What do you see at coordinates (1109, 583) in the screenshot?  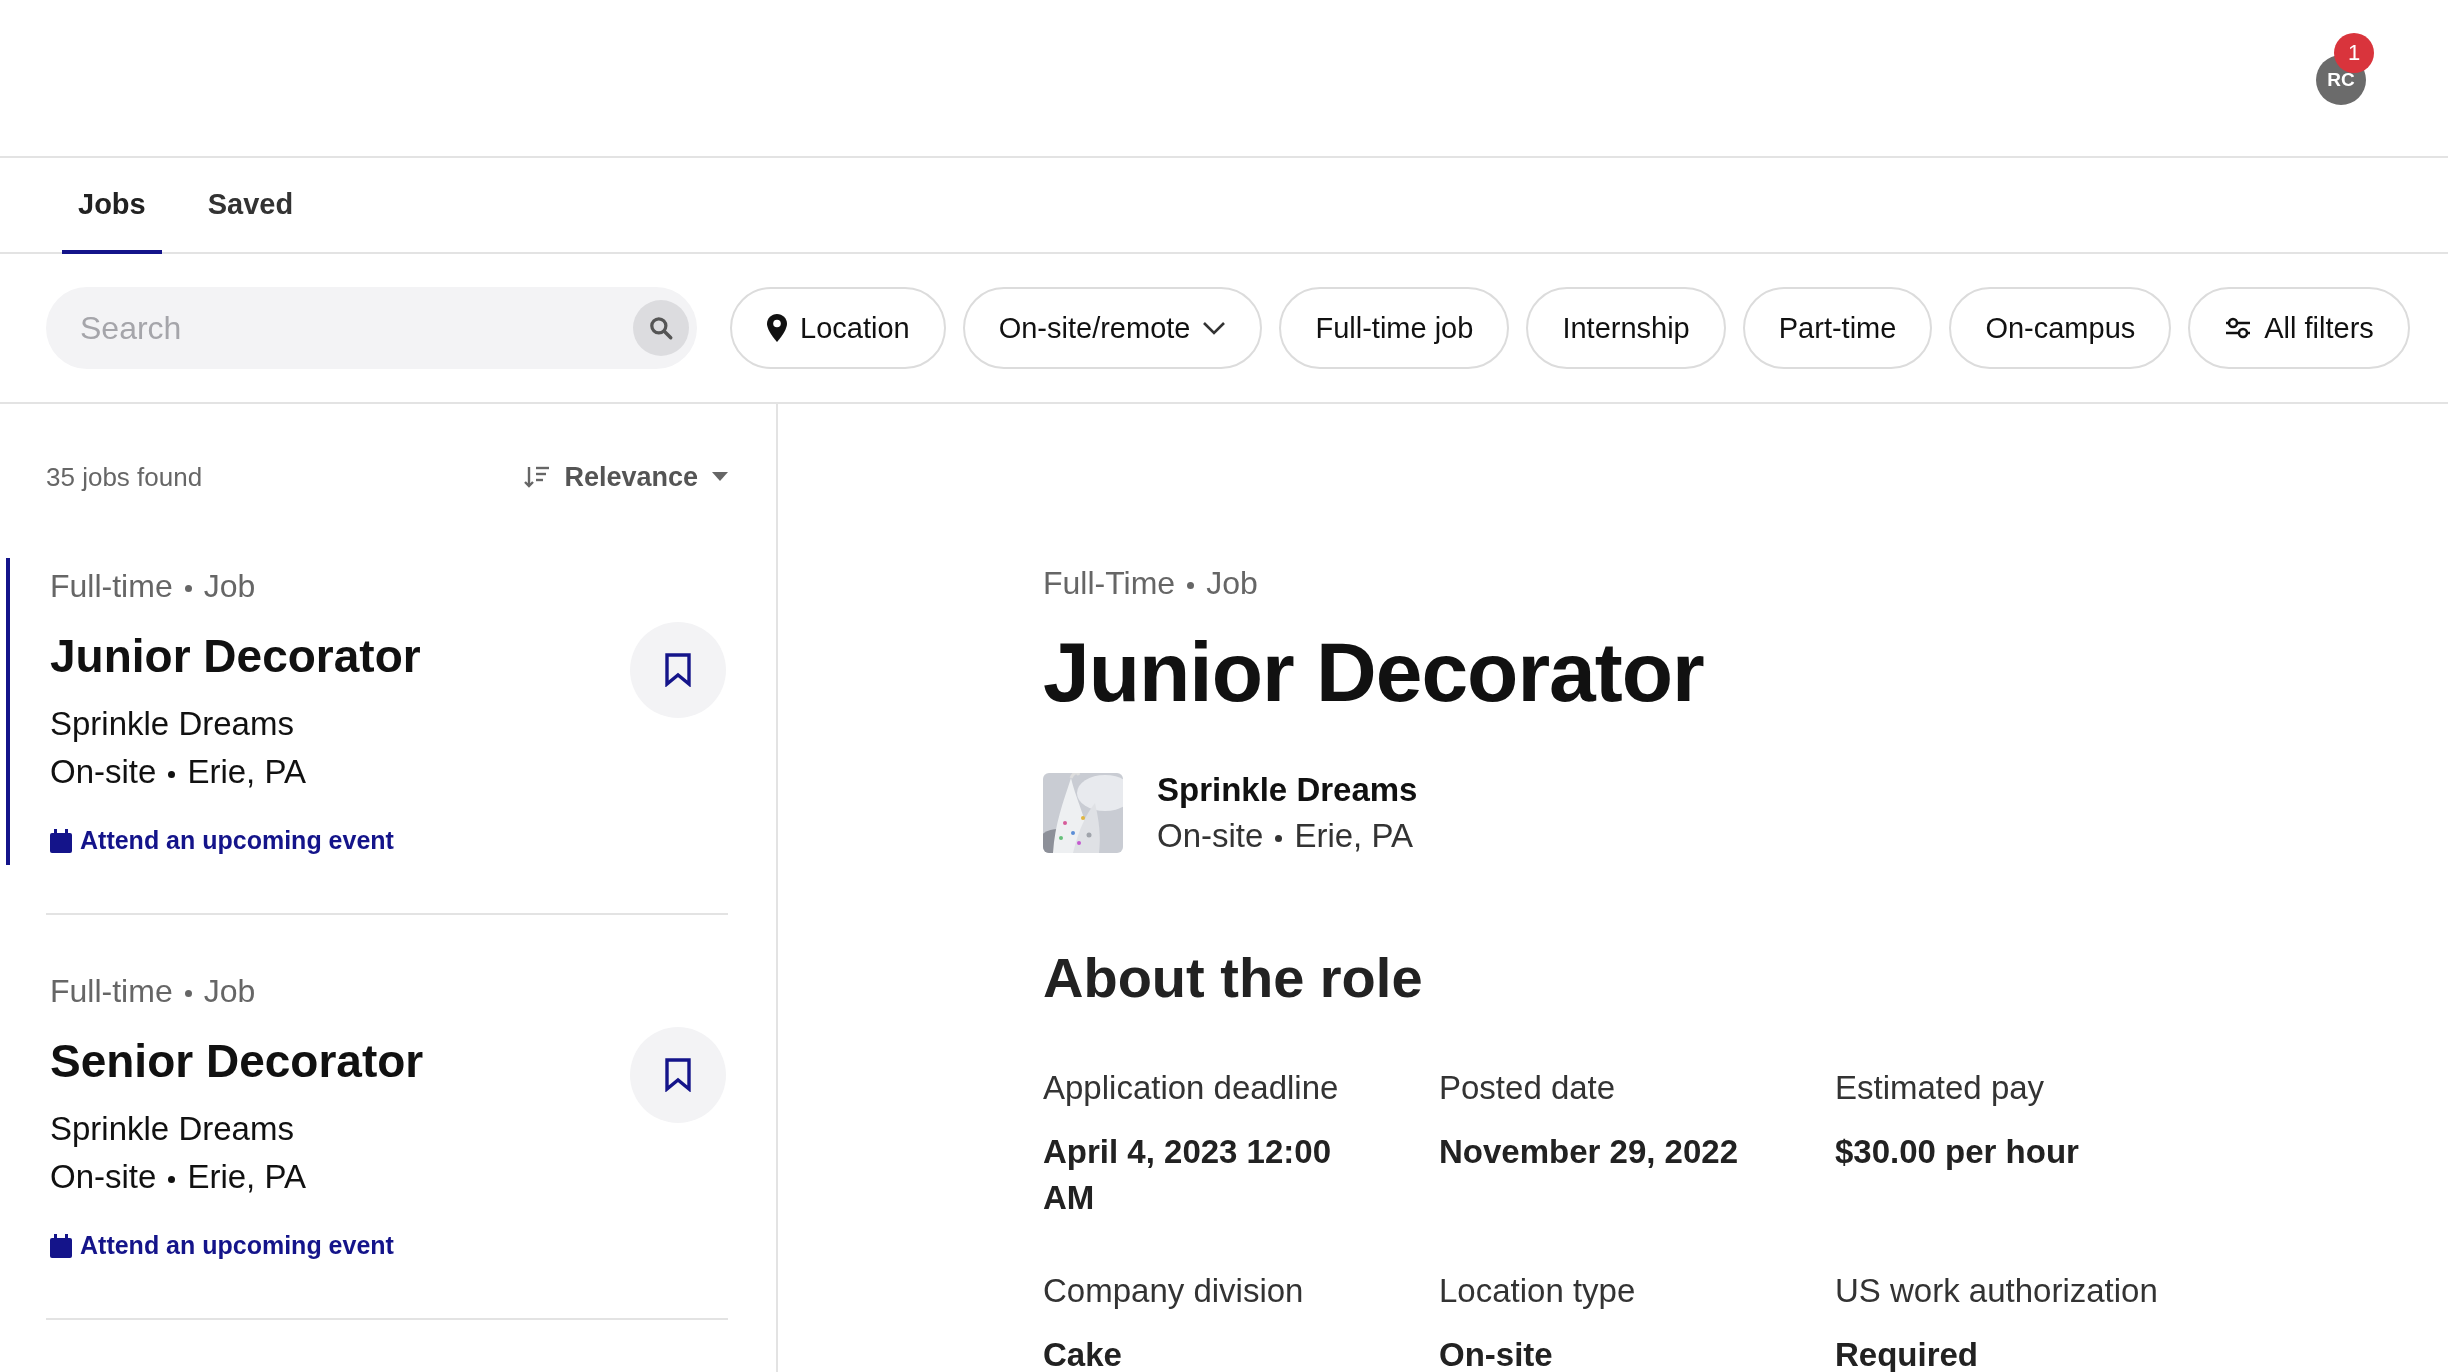 I see `job-type: Full-Time` at bounding box center [1109, 583].